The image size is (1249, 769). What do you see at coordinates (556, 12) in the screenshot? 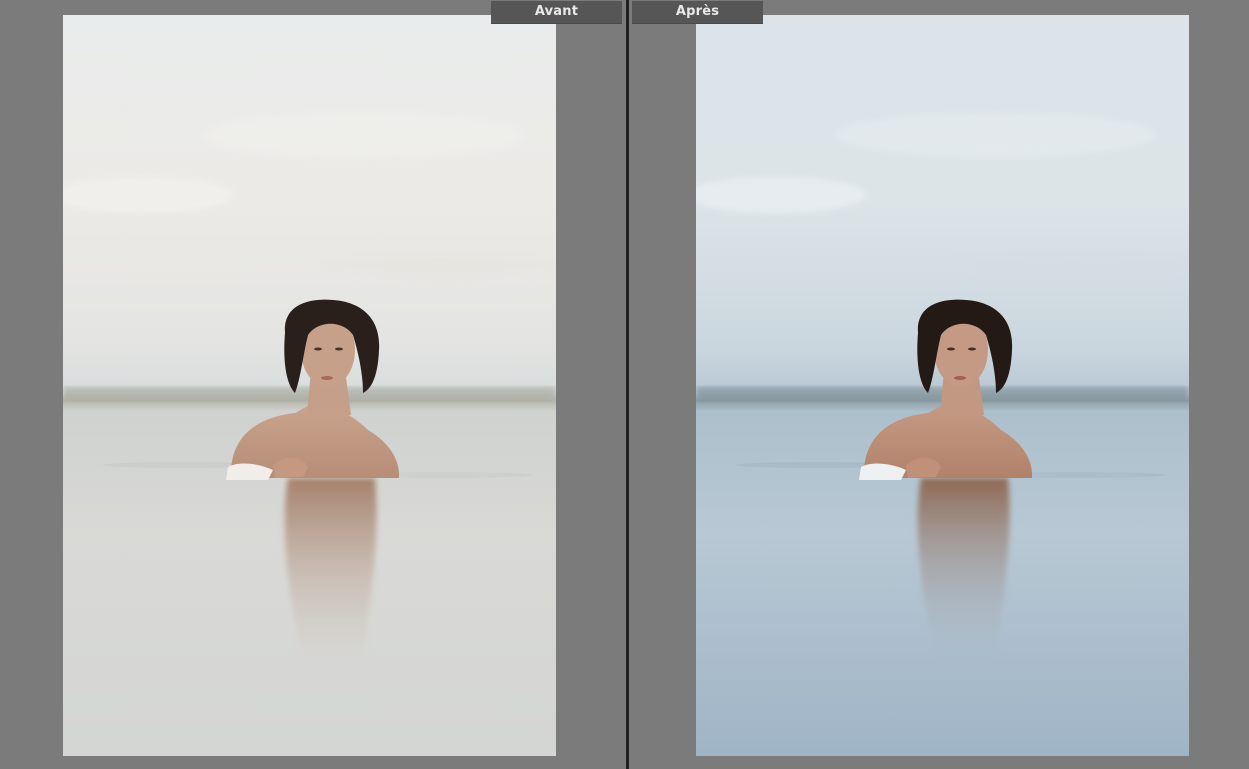
I see `before-label: Avant` at bounding box center [556, 12].